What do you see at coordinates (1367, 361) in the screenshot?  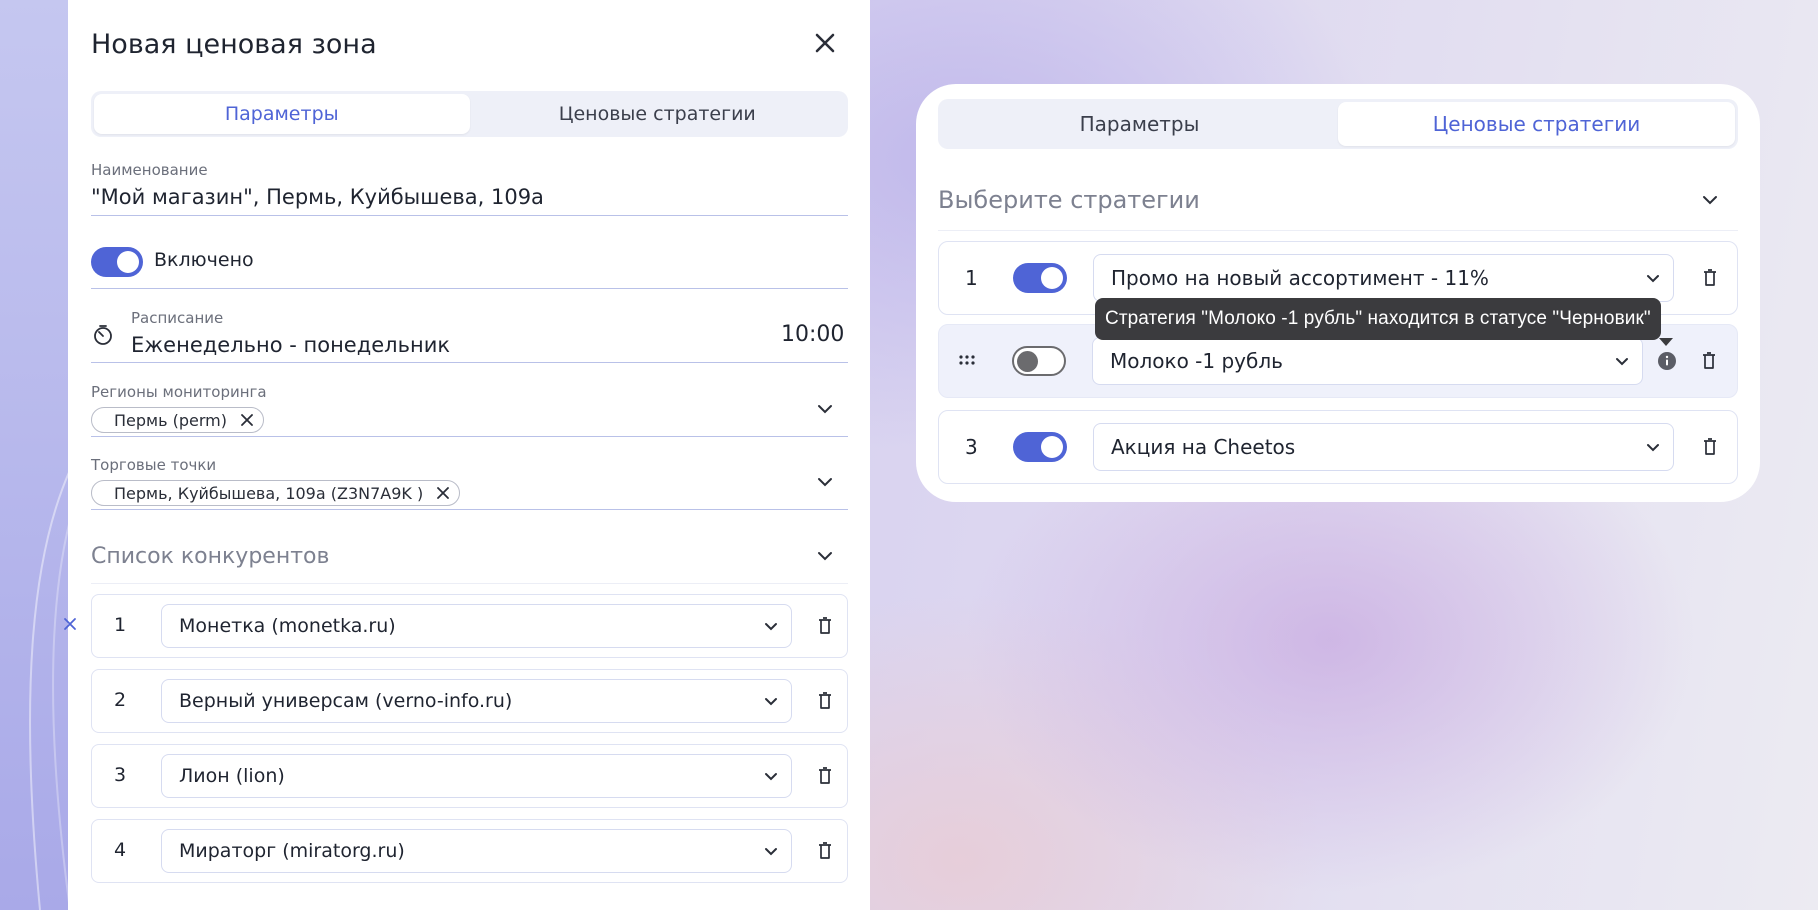 I see `strategy-select: Молоко -1 рубль` at bounding box center [1367, 361].